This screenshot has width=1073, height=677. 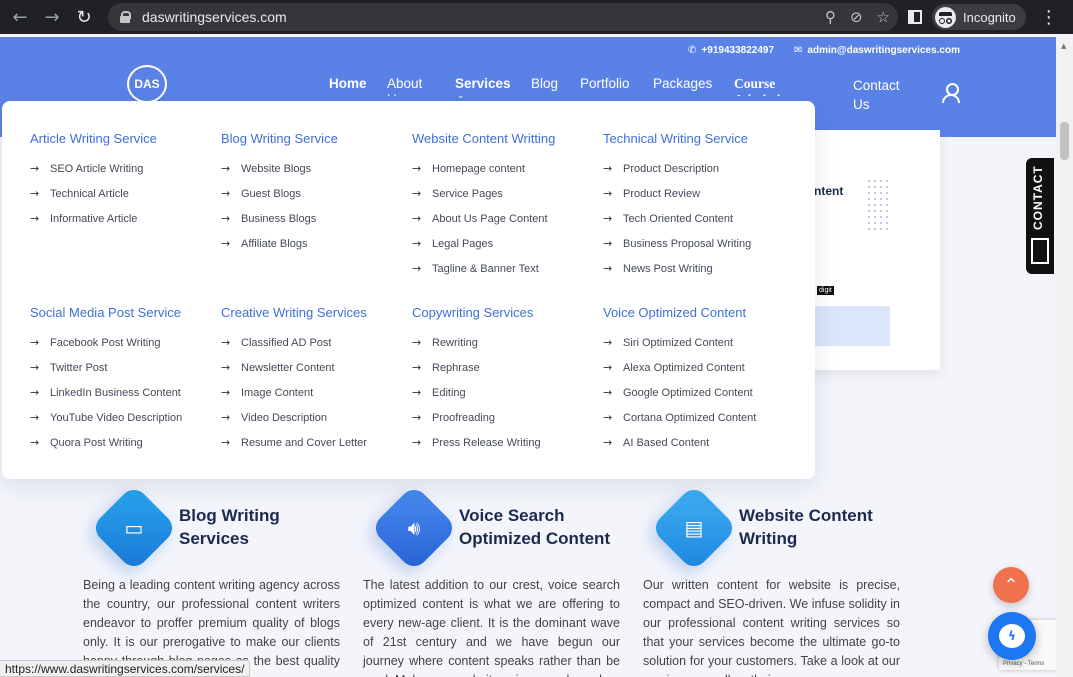 I want to click on menu-column-title: Copywriting Services, so click(x=507, y=312).